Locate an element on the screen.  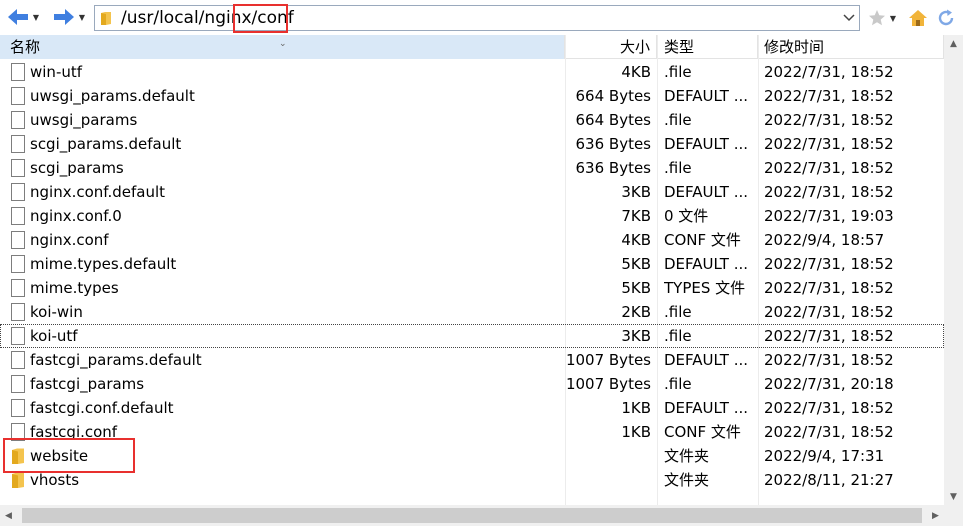
column-size-label: 大小 is located at coordinates (634, 47).